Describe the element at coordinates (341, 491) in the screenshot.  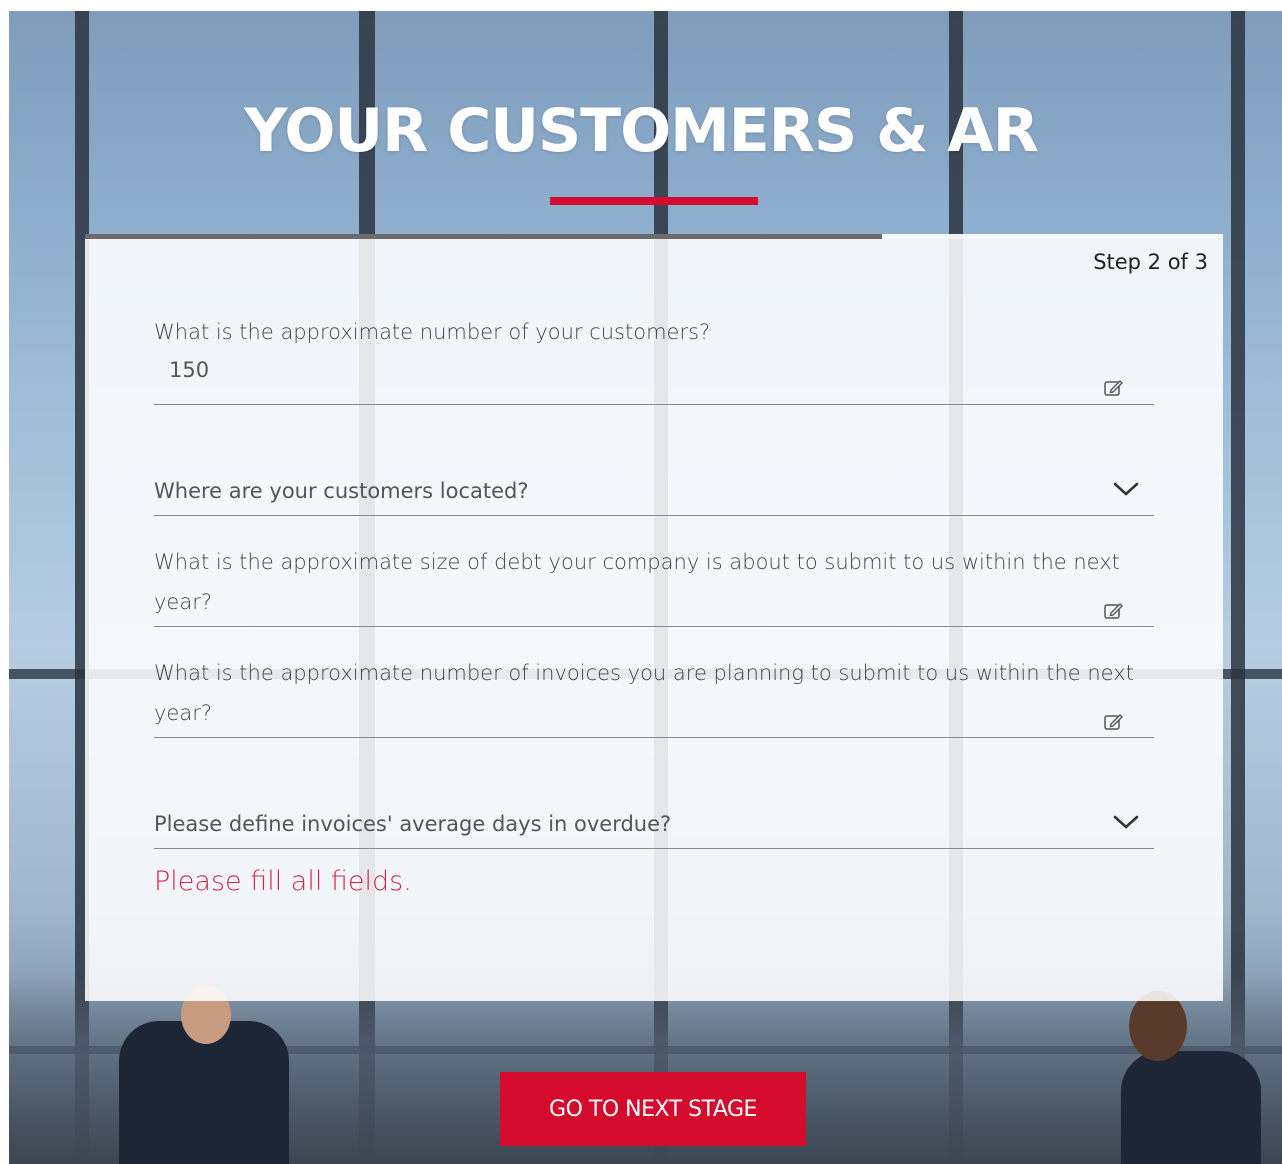
I see `customers-location-placeholder: Where are your customers located?` at that location.